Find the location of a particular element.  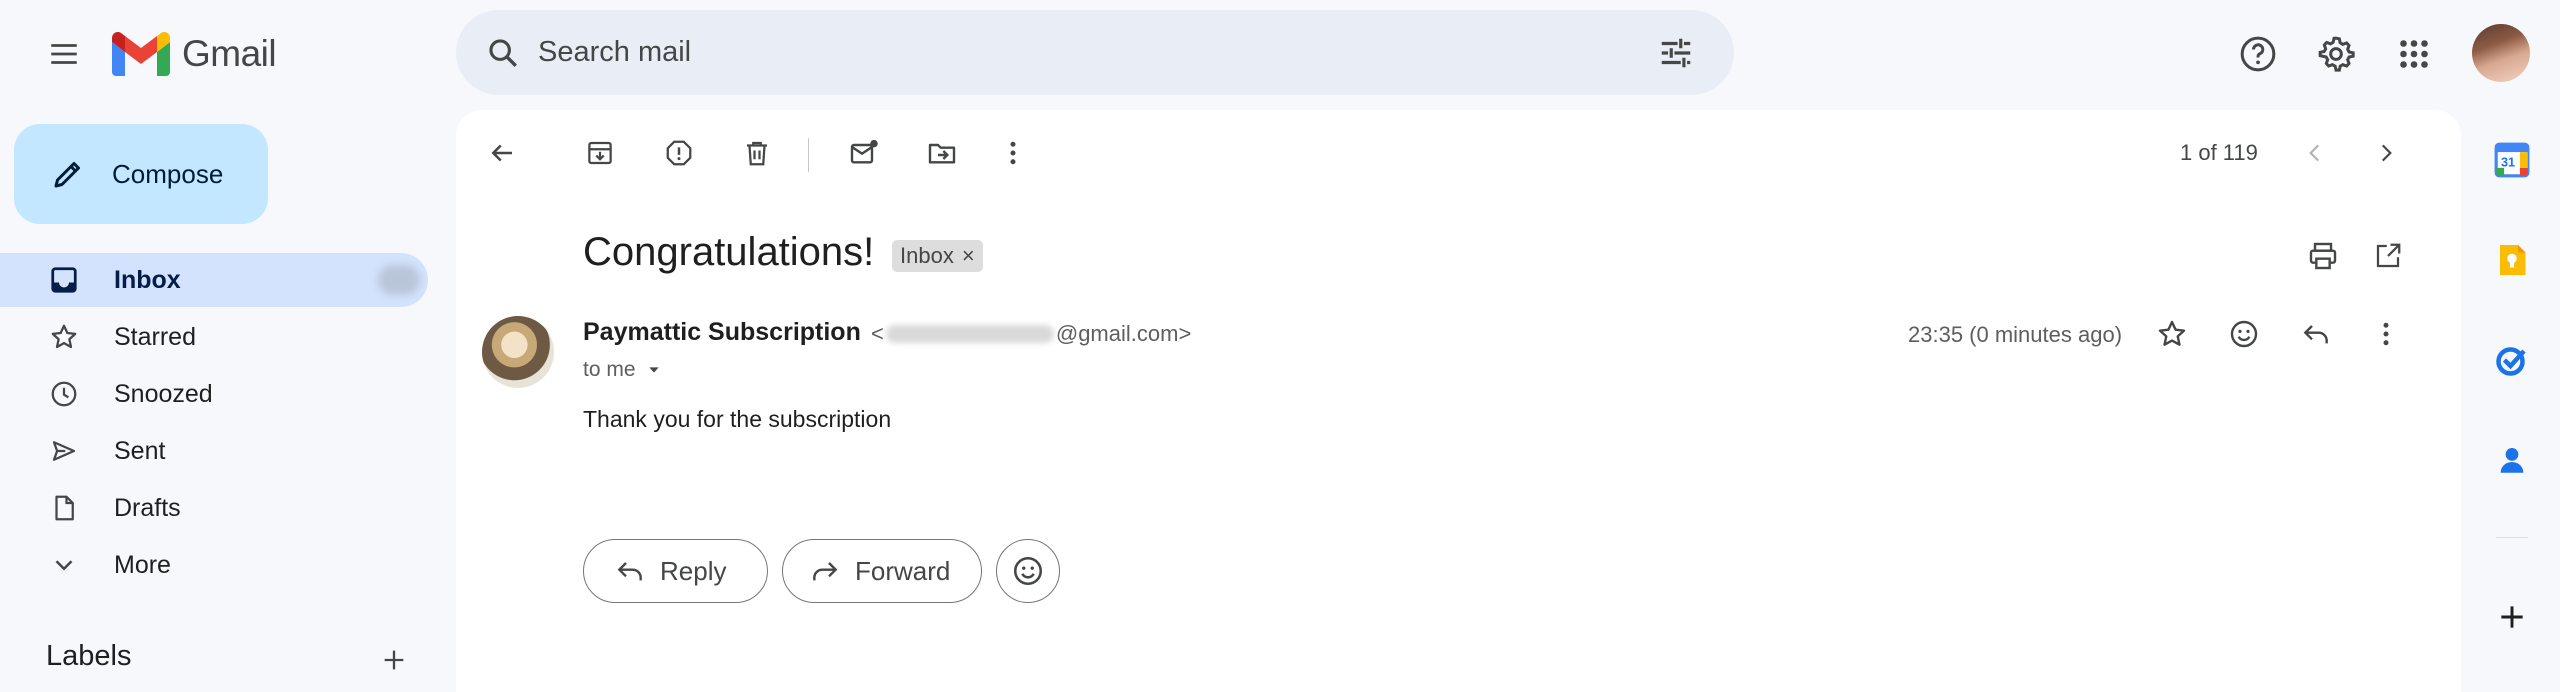

forward-label: Forward is located at coordinates (903, 570).